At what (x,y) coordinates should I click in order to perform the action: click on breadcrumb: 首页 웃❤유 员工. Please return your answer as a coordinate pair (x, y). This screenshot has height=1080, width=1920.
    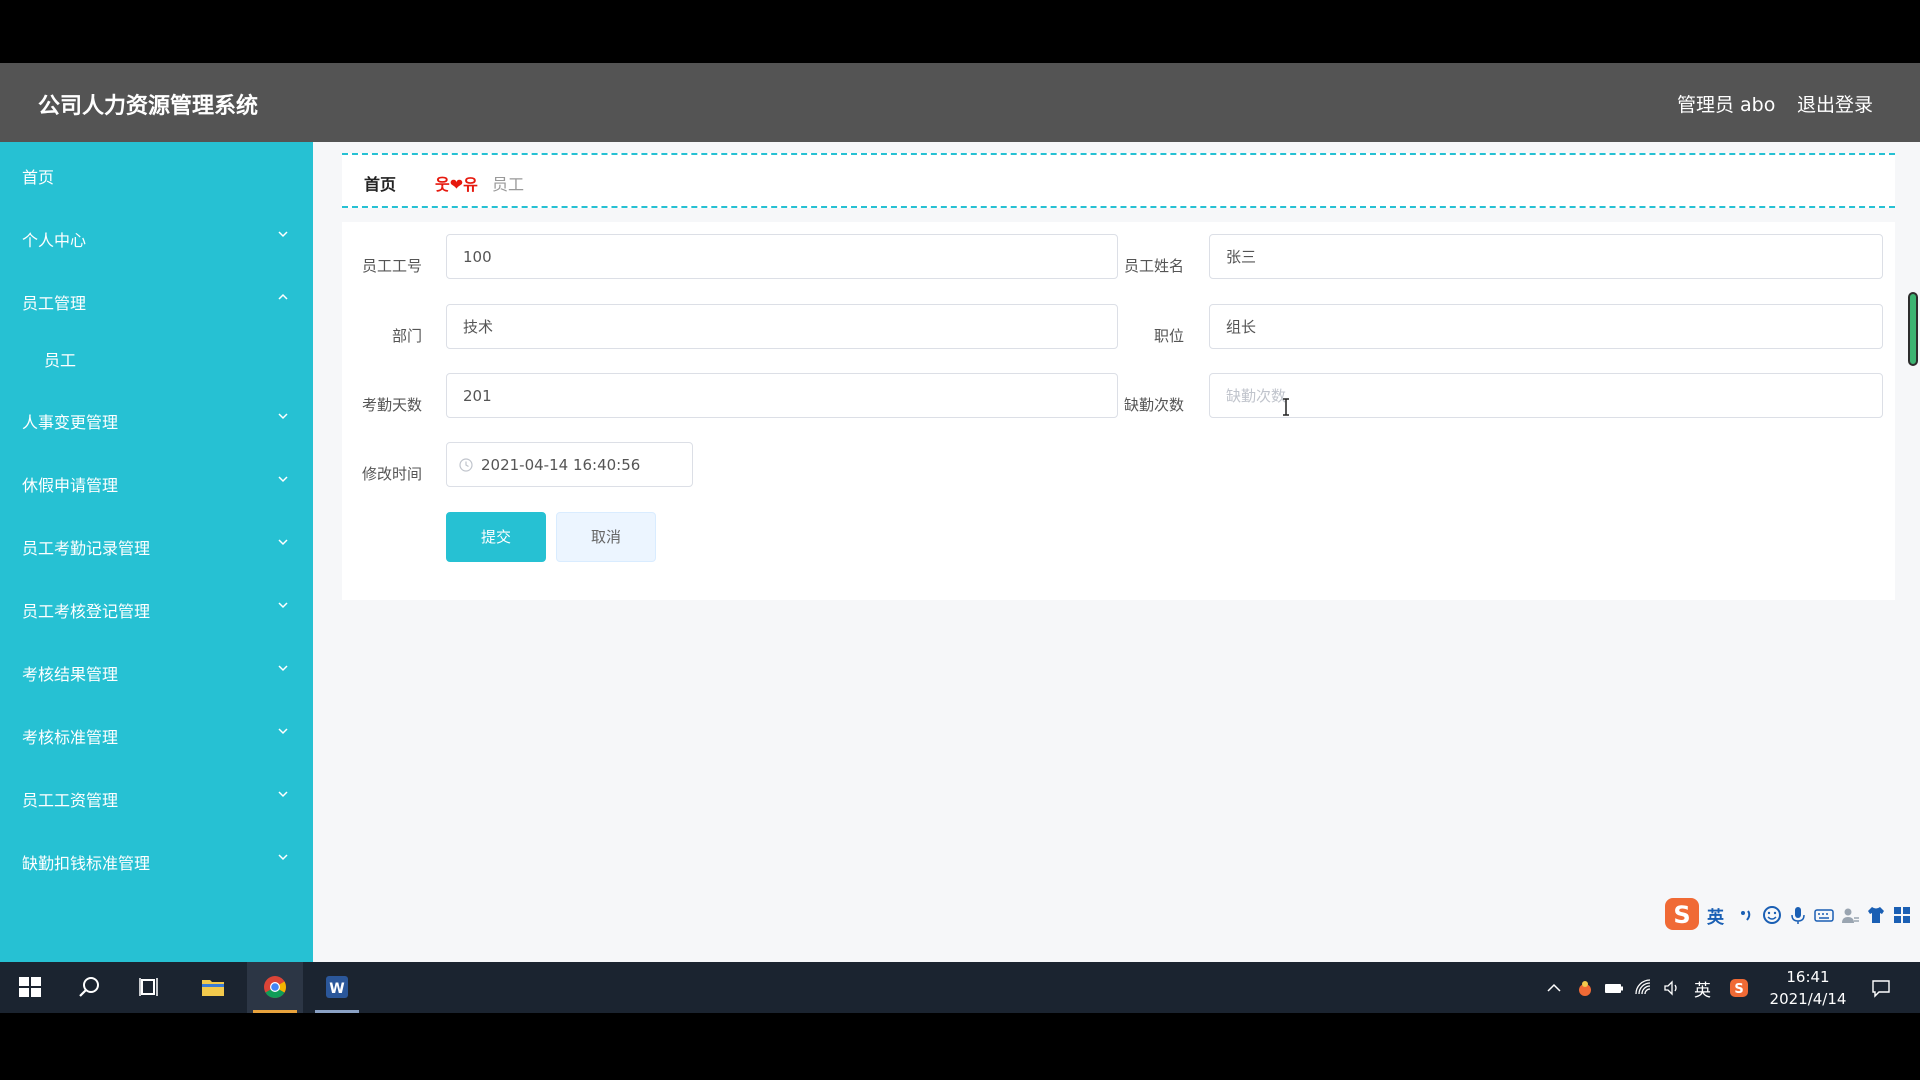
    Looking at the image, I should click on (1118, 180).